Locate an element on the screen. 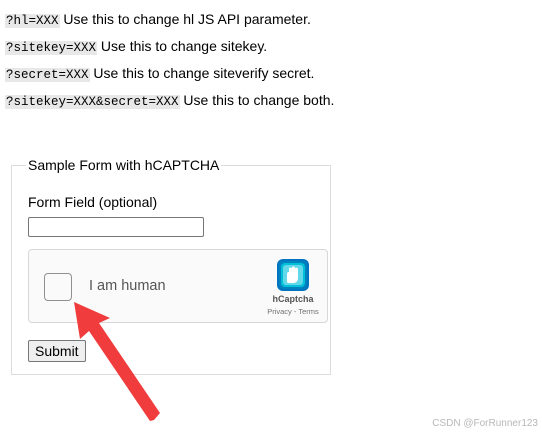 This screenshot has height=435, width=542. annotation-arrow-shape is located at coordinates (117, 361).